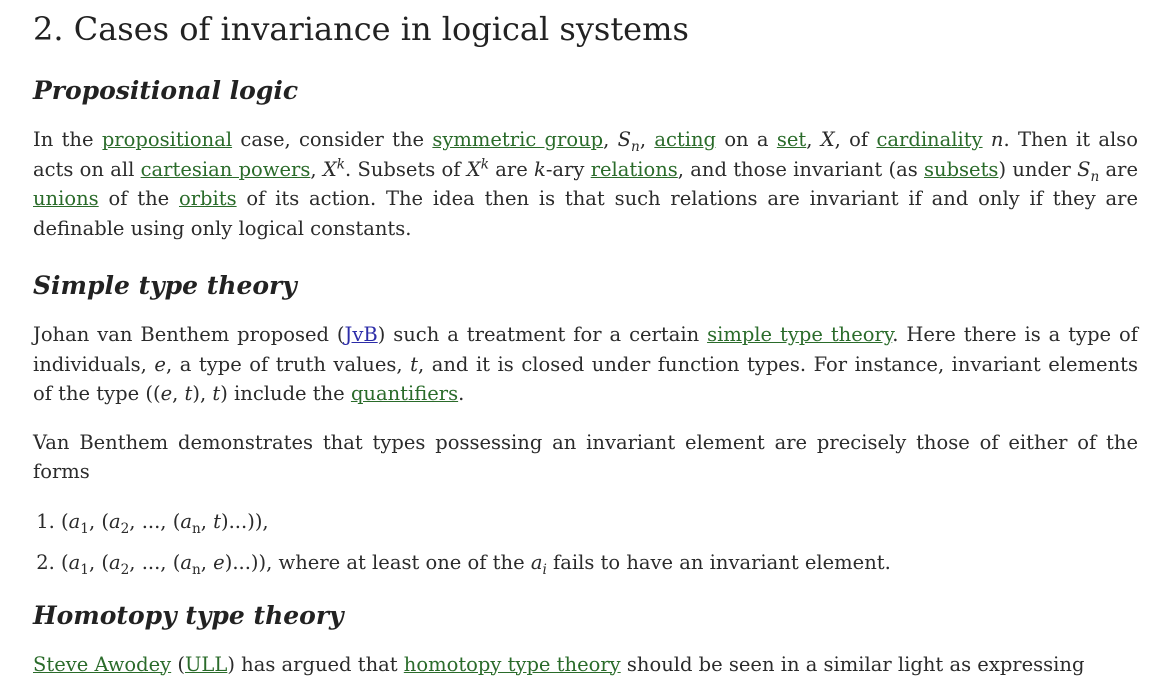 The height and width of the screenshot is (682, 1162). What do you see at coordinates (799, 334) in the screenshot?
I see `link-simple-type-theory: simple type theory` at bounding box center [799, 334].